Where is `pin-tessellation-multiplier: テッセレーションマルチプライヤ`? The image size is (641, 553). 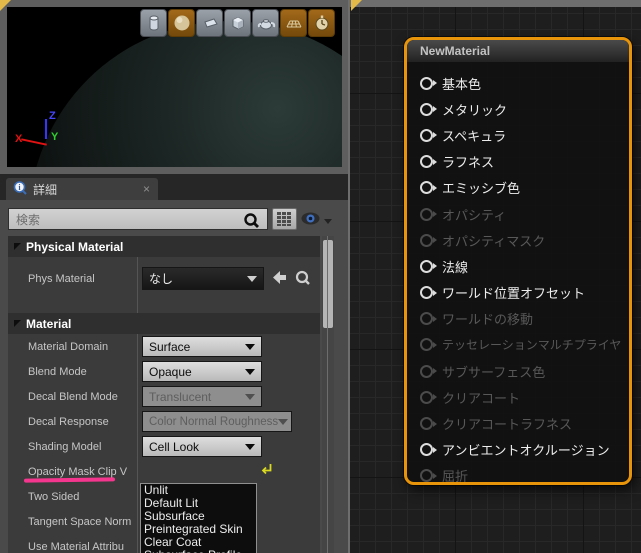 pin-tessellation-multiplier: テッセレーションマルチプライヤ is located at coordinates (524, 345).